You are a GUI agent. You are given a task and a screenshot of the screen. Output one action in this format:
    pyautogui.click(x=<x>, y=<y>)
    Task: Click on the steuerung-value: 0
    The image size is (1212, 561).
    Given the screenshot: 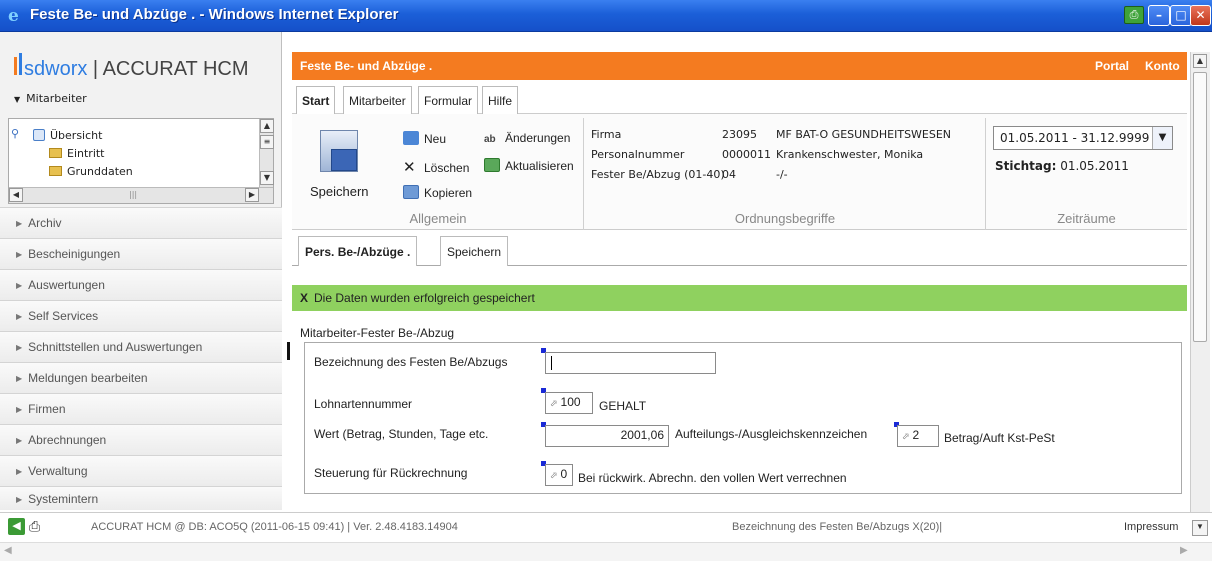 What is the action you would take?
    pyautogui.click(x=564, y=474)
    